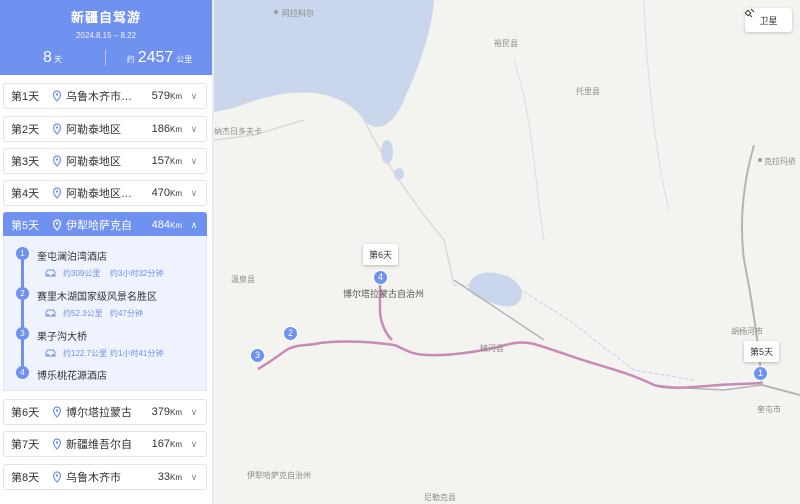 The height and width of the screenshot is (504, 800). Describe the element at coordinates (166, 193) in the screenshot. I see `day-distance: 470Km` at that location.